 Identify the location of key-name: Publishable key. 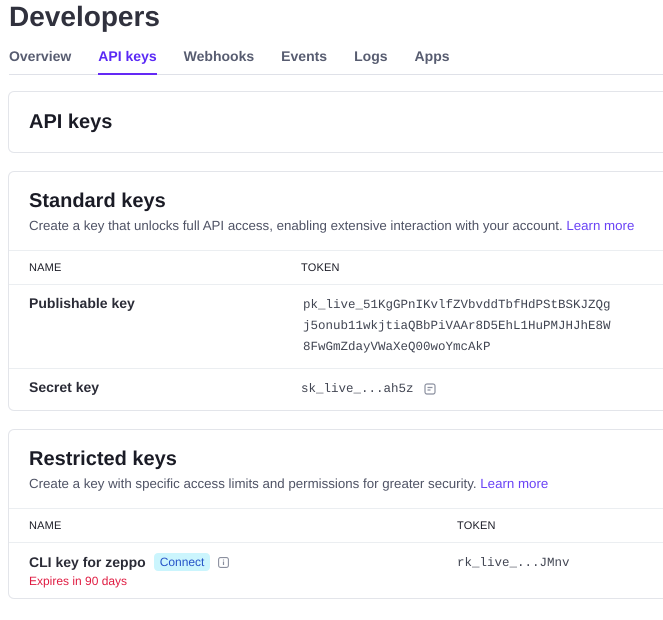
(82, 303).